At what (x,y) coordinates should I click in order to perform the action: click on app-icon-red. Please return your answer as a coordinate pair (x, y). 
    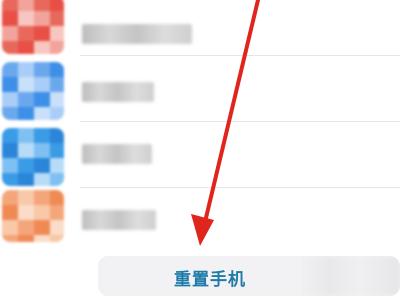
    Looking at the image, I should click on (33, 27).